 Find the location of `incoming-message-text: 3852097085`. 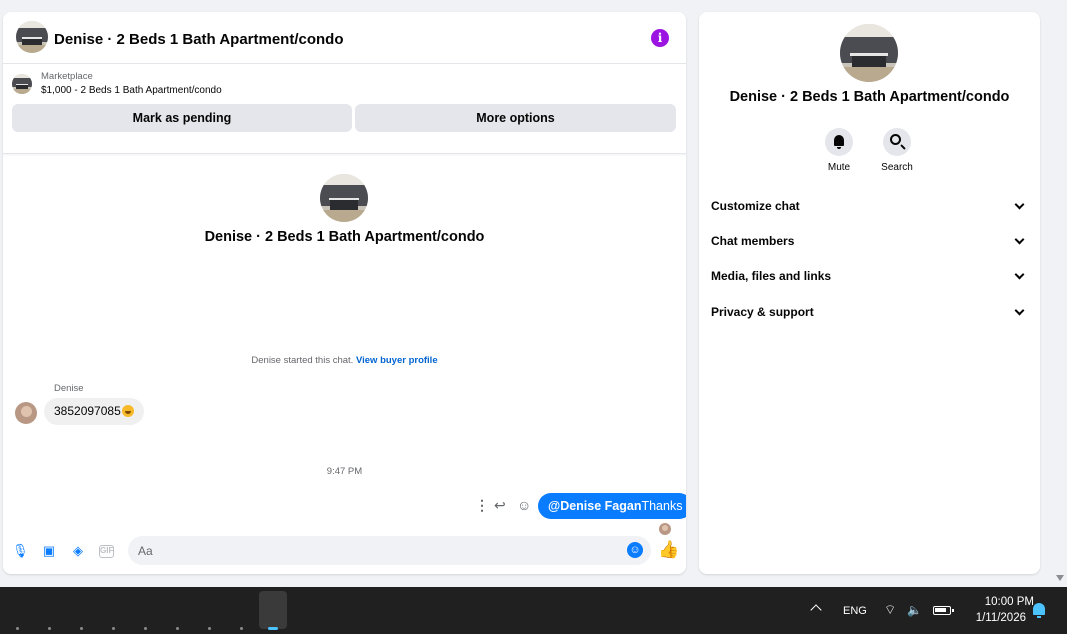

incoming-message-text: 3852097085 is located at coordinates (87, 411).